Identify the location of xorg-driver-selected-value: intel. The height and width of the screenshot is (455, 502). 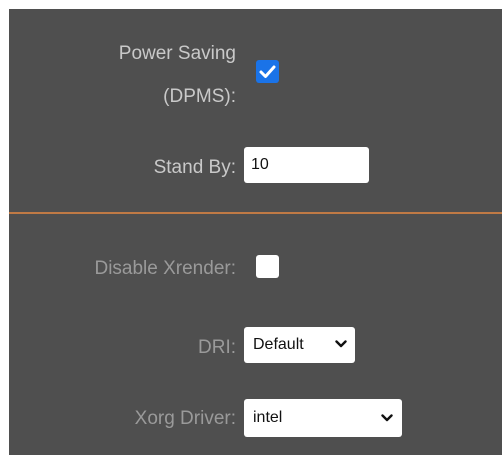
(268, 417).